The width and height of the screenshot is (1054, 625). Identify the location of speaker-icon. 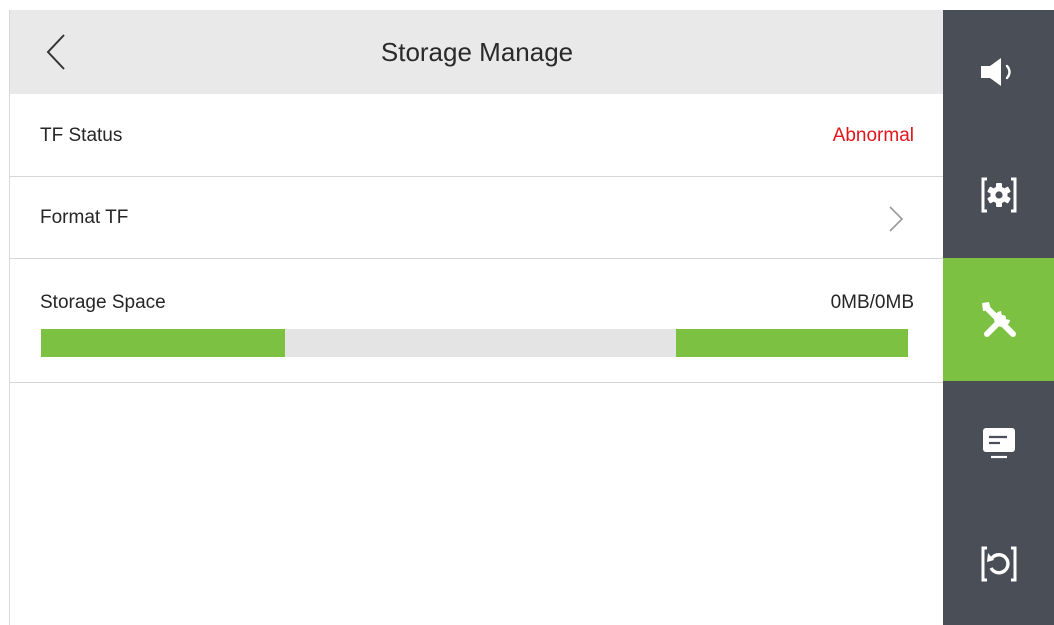
(995, 71).